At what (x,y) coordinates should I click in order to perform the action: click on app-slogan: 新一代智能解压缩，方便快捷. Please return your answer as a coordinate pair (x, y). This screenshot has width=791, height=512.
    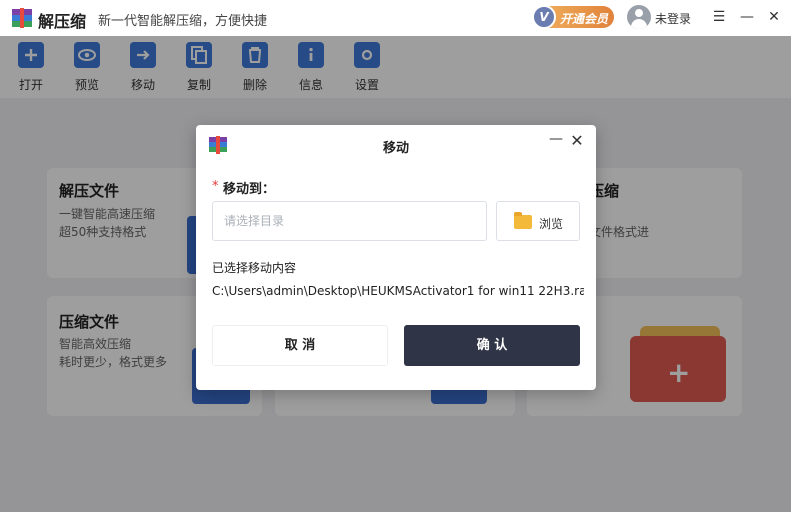
    Looking at the image, I should click on (183, 21).